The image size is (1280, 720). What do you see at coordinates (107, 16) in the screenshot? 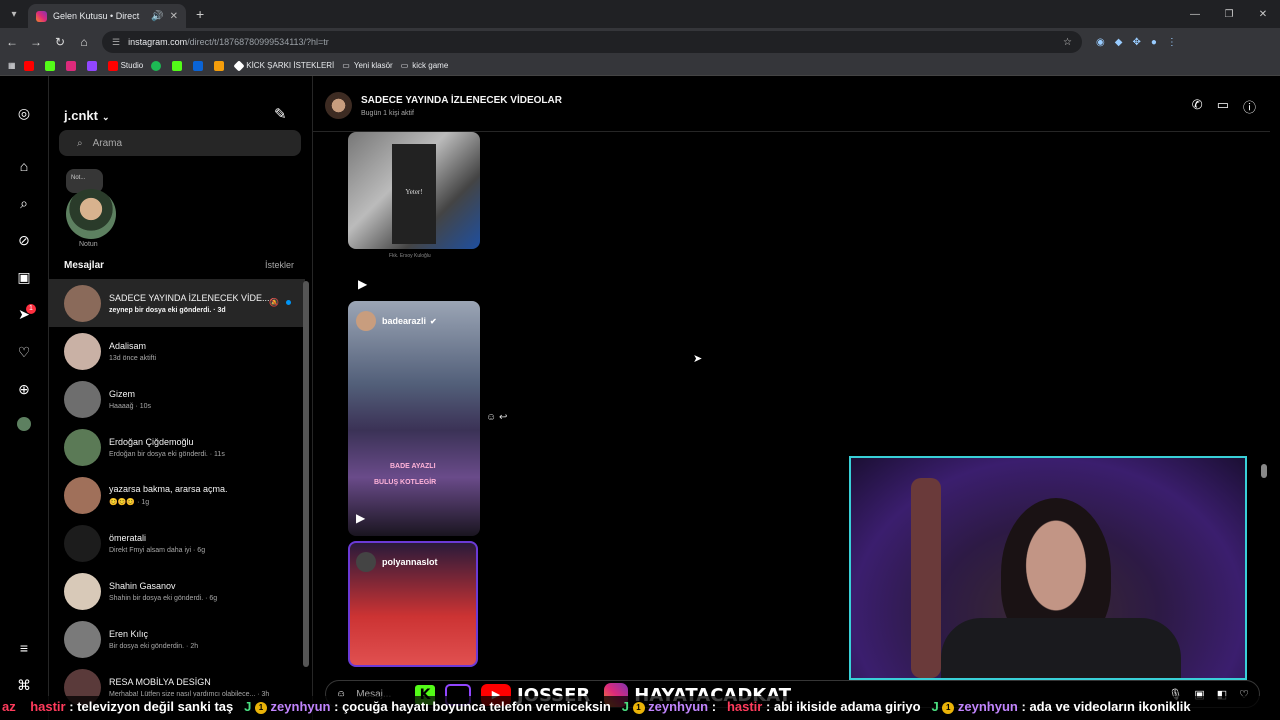
I see `browser-tab: Gelen Kutusu • Direct 🔊 ✕` at bounding box center [107, 16].